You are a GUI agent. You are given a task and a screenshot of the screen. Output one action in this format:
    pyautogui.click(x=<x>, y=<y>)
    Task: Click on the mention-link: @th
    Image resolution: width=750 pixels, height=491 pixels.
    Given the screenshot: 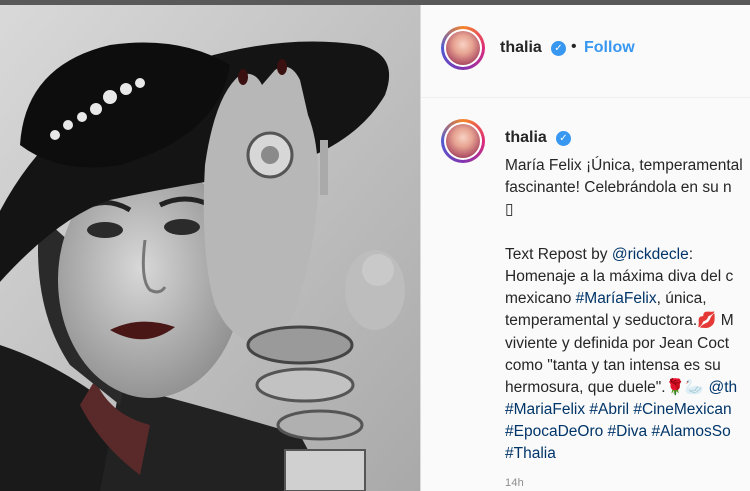 What is the action you would take?
    pyautogui.click(x=723, y=387)
    